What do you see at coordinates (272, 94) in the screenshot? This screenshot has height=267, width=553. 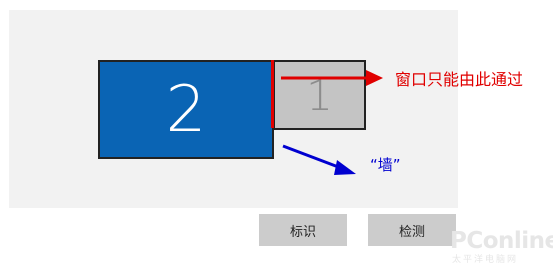 I see `wall-boundary-line` at bounding box center [272, 94].